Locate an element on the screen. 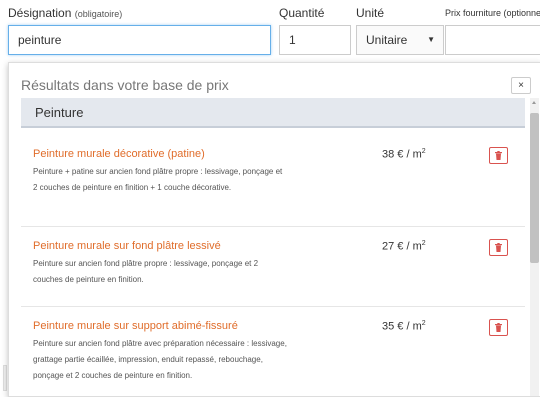  designation-input: peinture is located at coordinates (139, 40).